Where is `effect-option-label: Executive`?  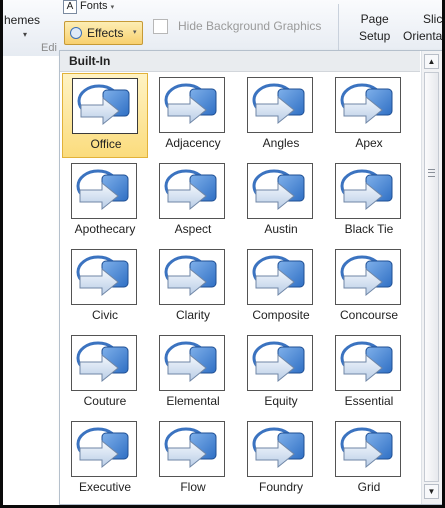
effect-option-label: Executive is located at coordinates (105, 487).